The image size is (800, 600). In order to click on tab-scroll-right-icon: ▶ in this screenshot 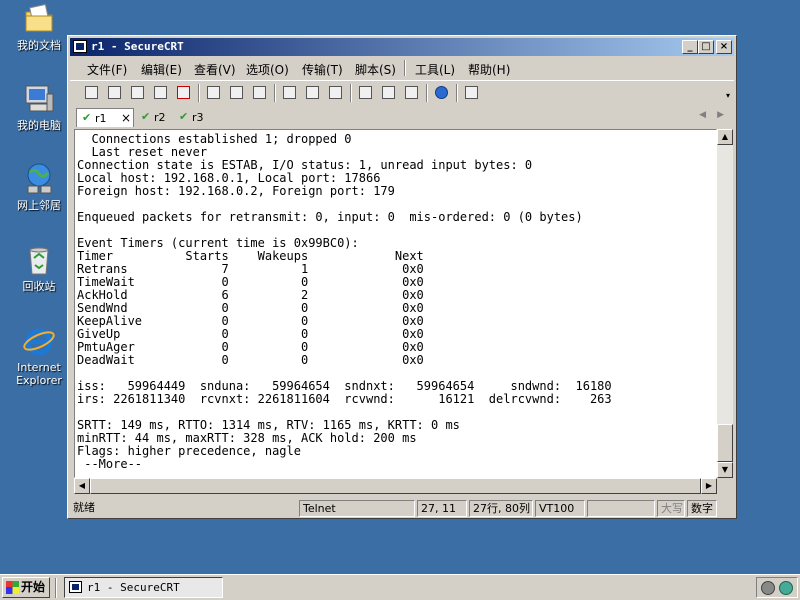, I will do `click(720, 115)`.